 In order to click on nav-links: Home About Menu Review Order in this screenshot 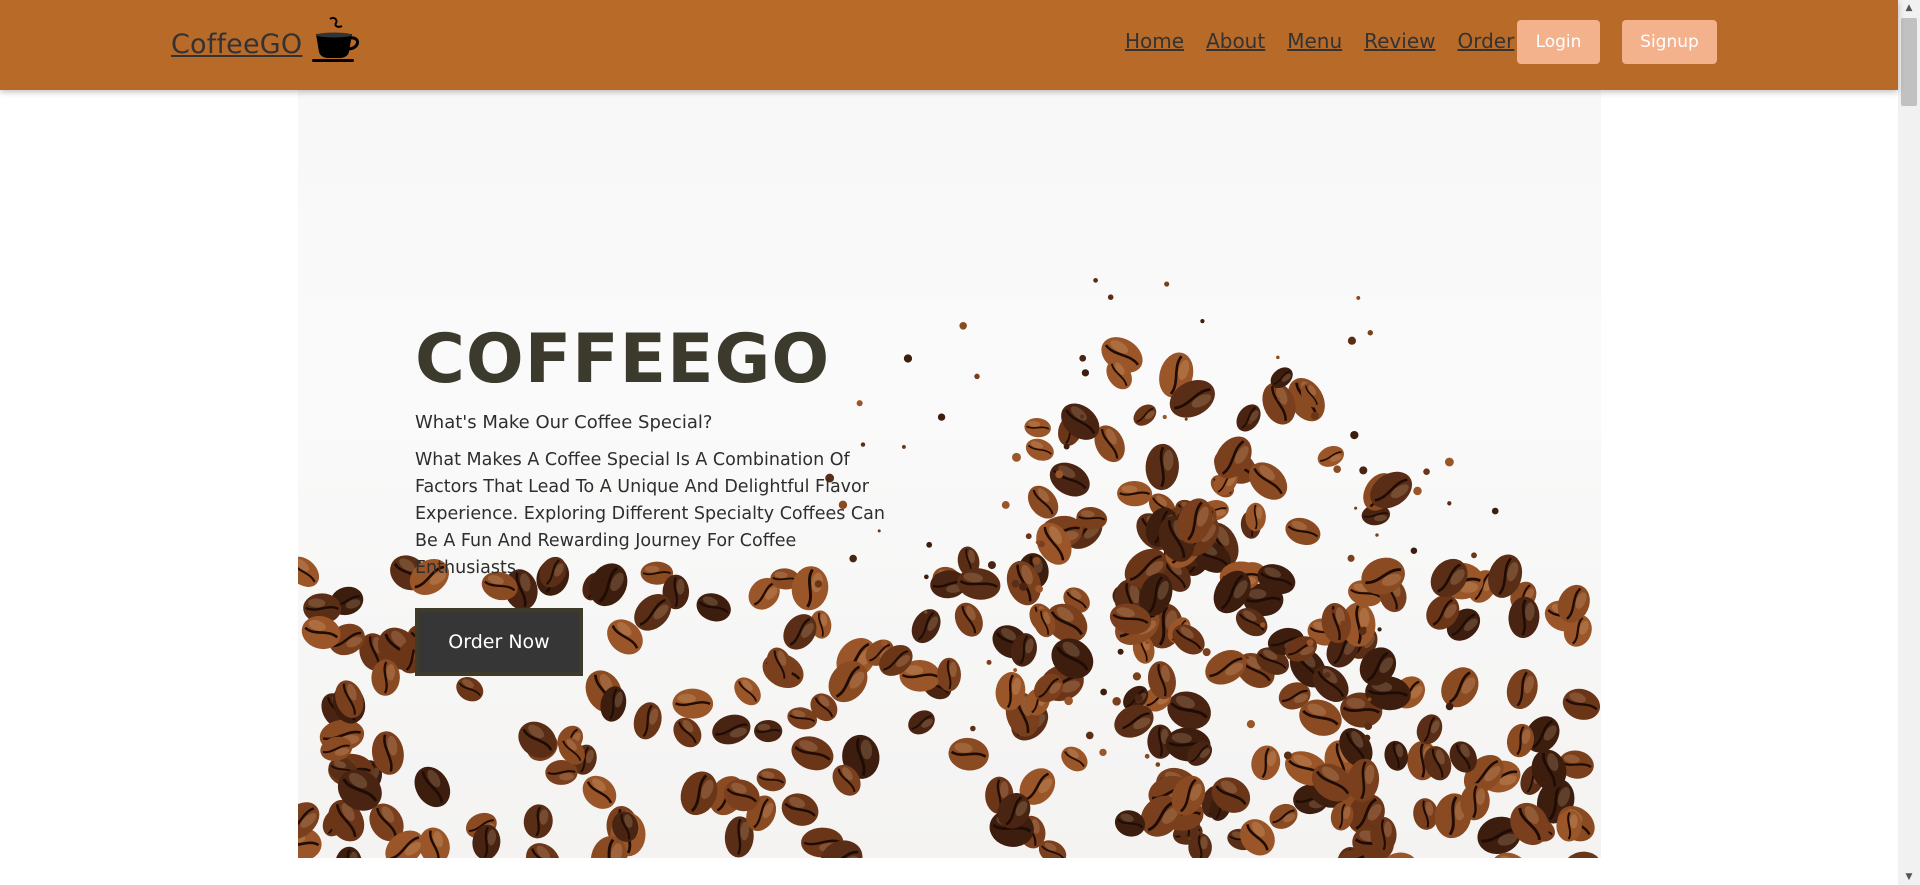, I will do `click(1319, 41)`.